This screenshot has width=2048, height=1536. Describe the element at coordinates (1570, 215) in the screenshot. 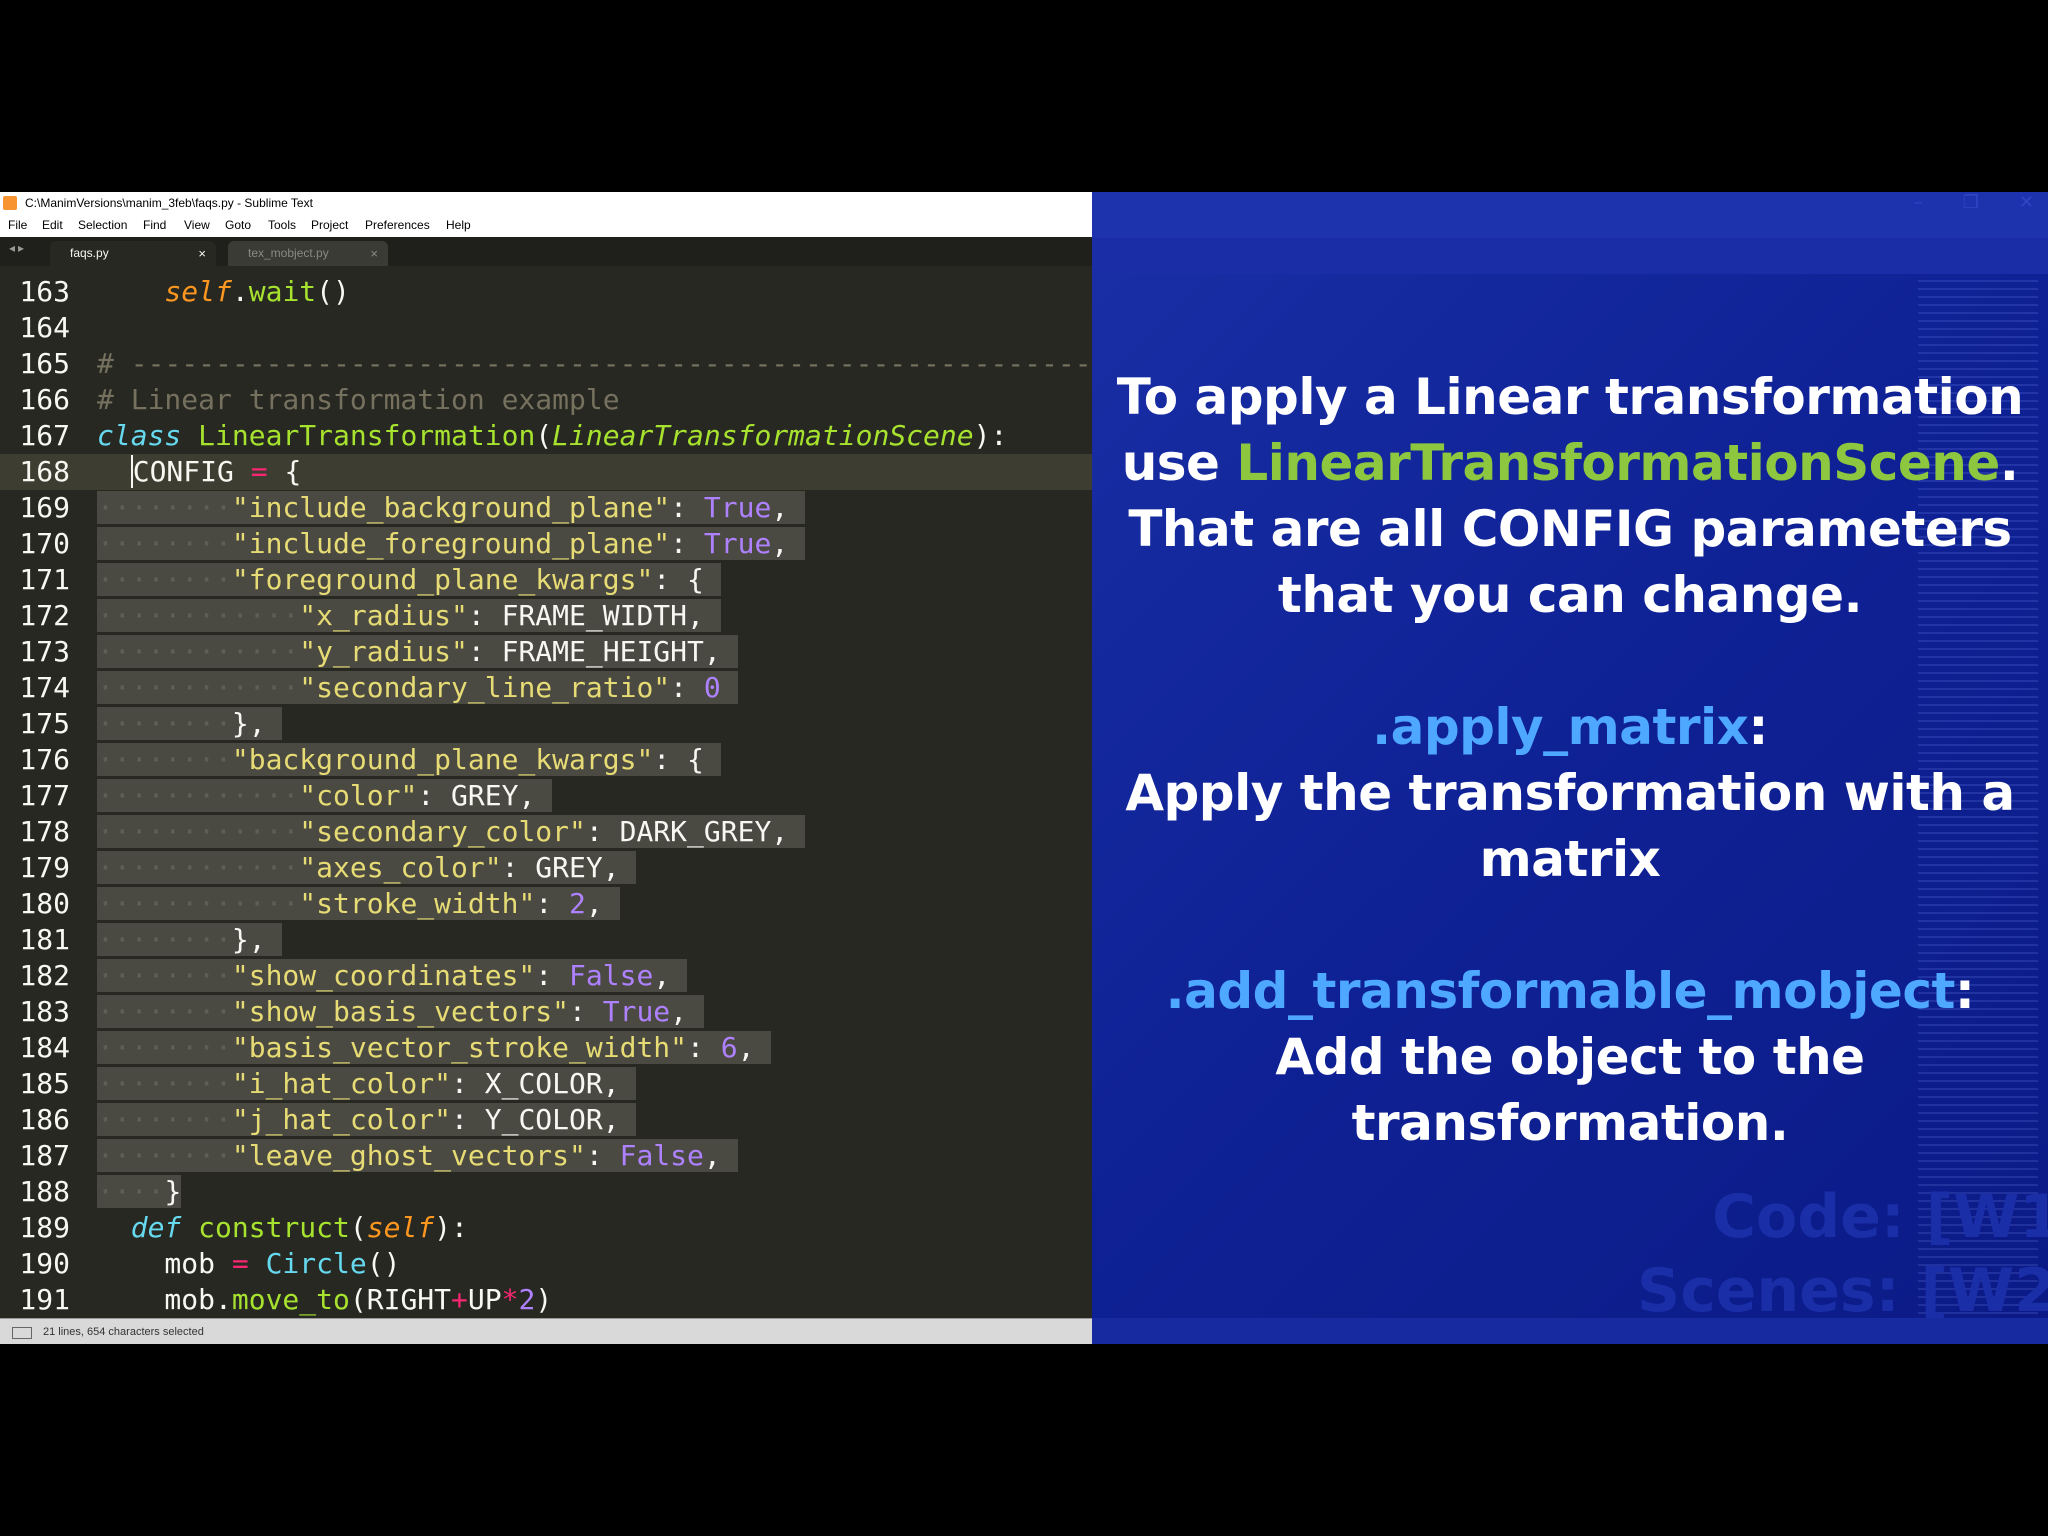

I see `overlay-title-bar: – ❐ ✕` at that location.